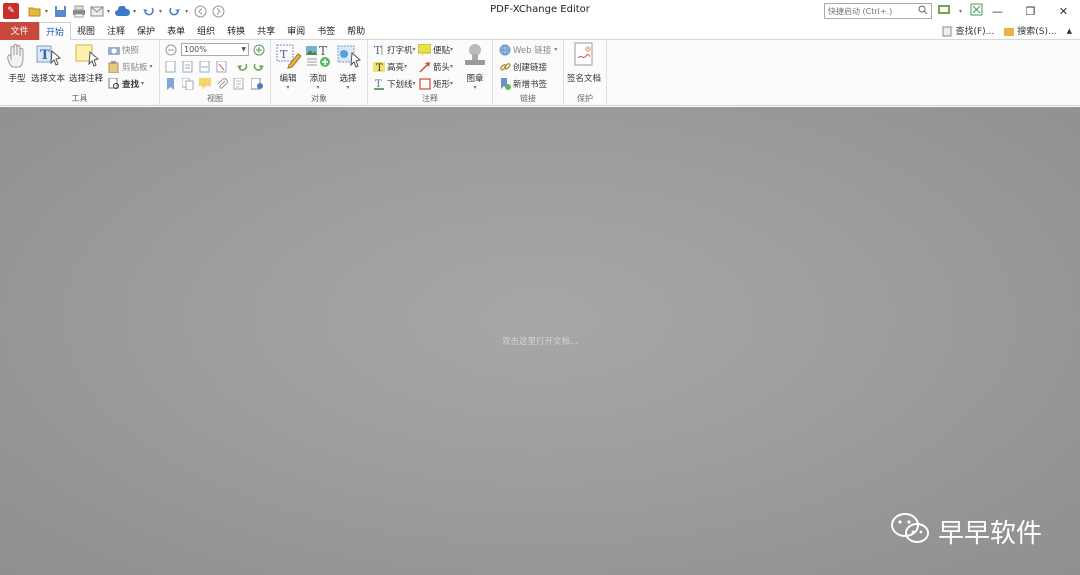 Image resolution: width=1080 pixels, height=575 pixels. Describe the element at coordinates (116, 31) in the screenshot. I see `tab-comment: 注释` at that location.